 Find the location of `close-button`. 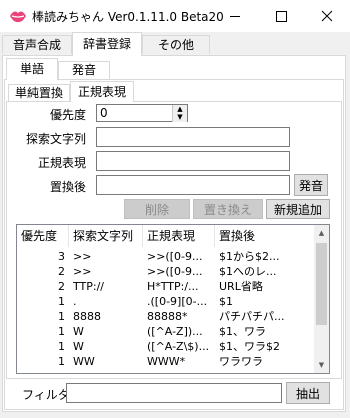

close-button is located at coordinates (327, 16).